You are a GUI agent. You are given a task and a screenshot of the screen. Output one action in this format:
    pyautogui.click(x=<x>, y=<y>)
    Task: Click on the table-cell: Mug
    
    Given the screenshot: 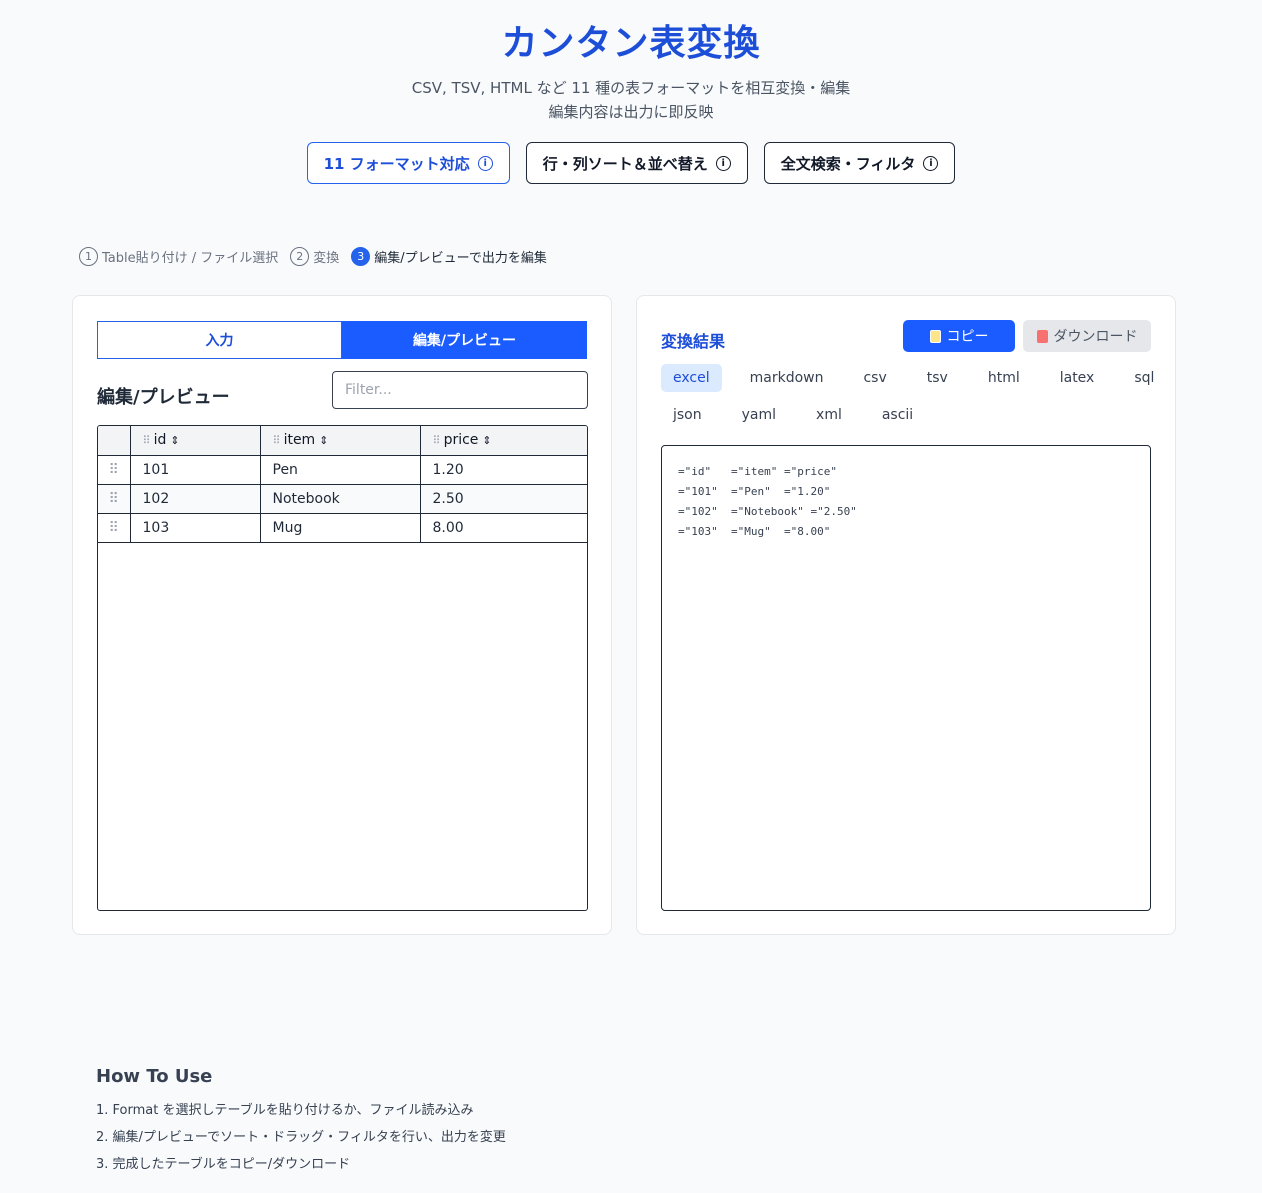 What is the action you would take?
    pyautogui.click(x=340, y=527)
    